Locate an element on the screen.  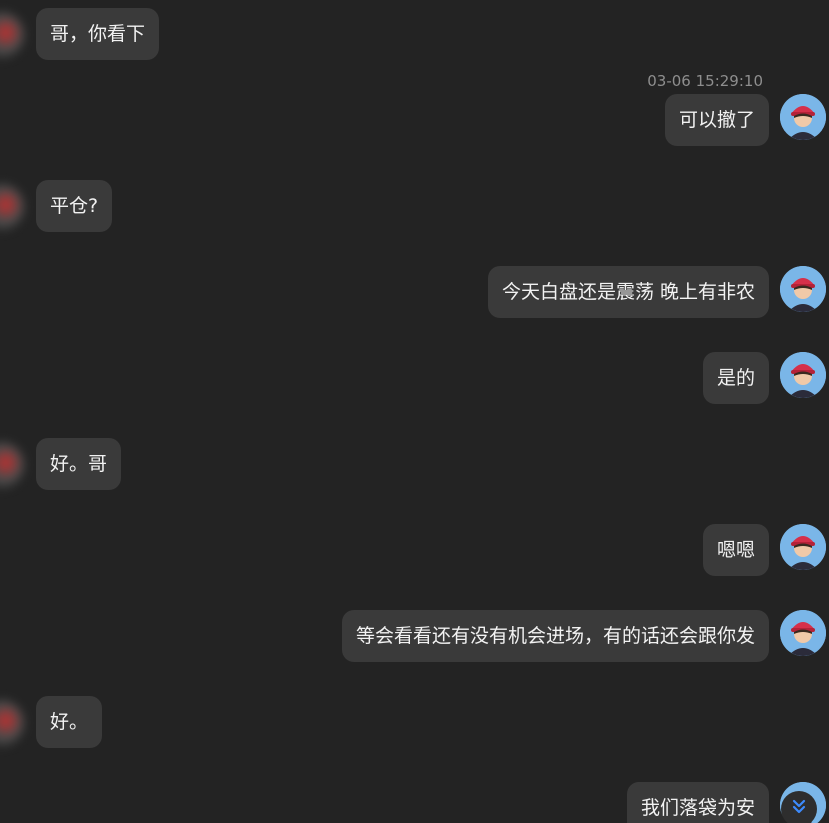
message-bubble-outgoing: 可以撤了 is located at coordinates (716, 120).